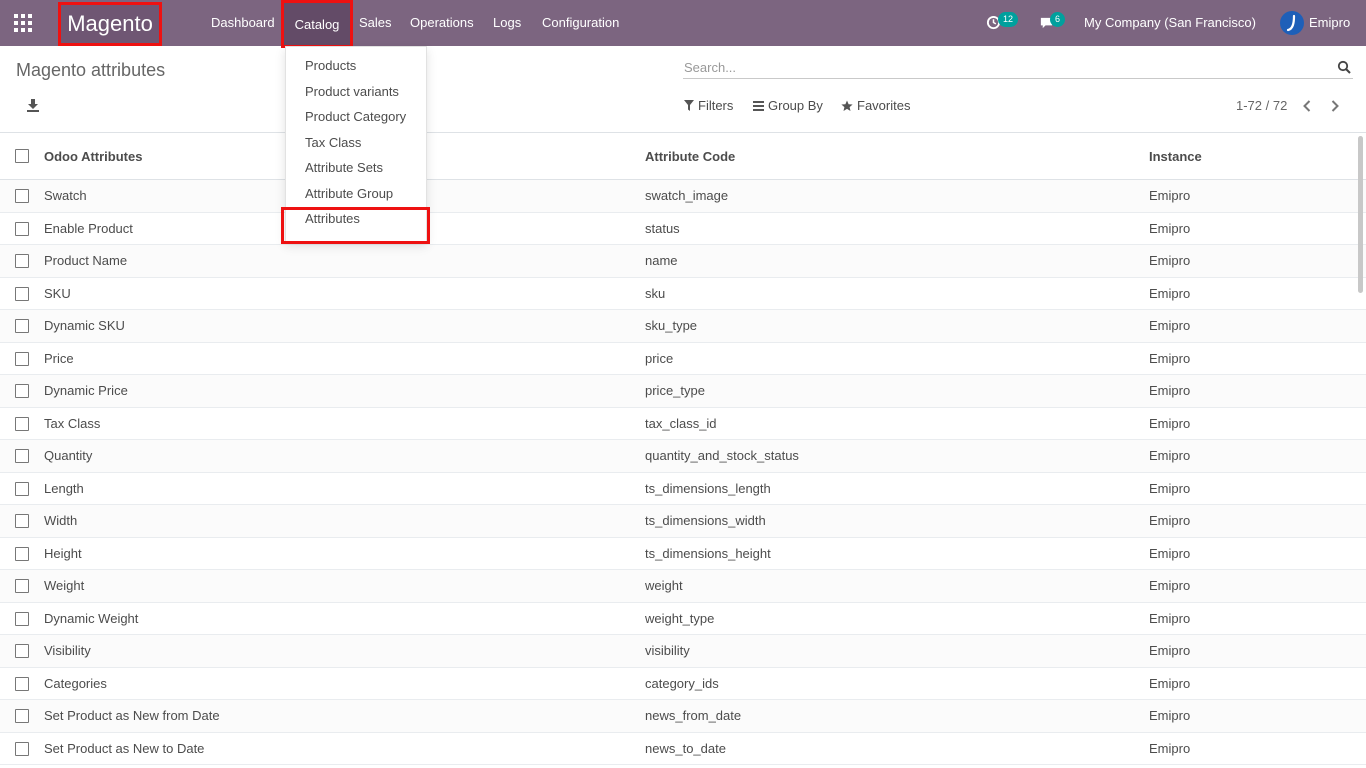 This screenshot has width=1366, height=768. Describe the element at coordinates (1175, 156) in the screenshot. I see `header-instance: Instance` at that location.